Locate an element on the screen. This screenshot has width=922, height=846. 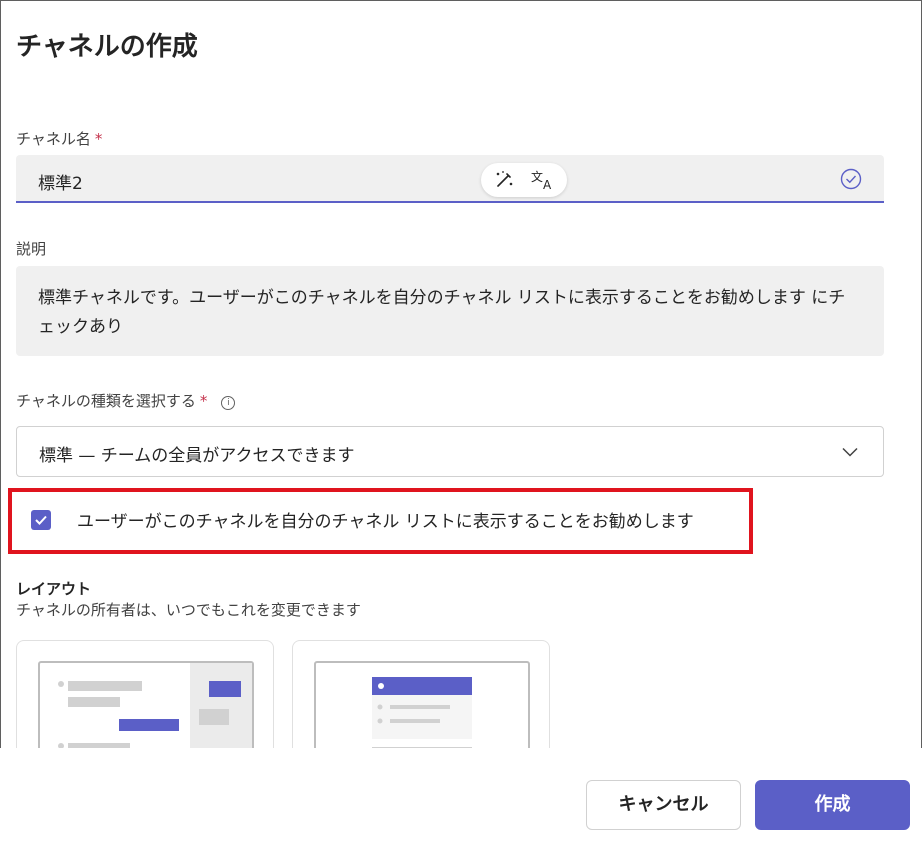
posts-layout-preview is located at coordinates (146, 707).